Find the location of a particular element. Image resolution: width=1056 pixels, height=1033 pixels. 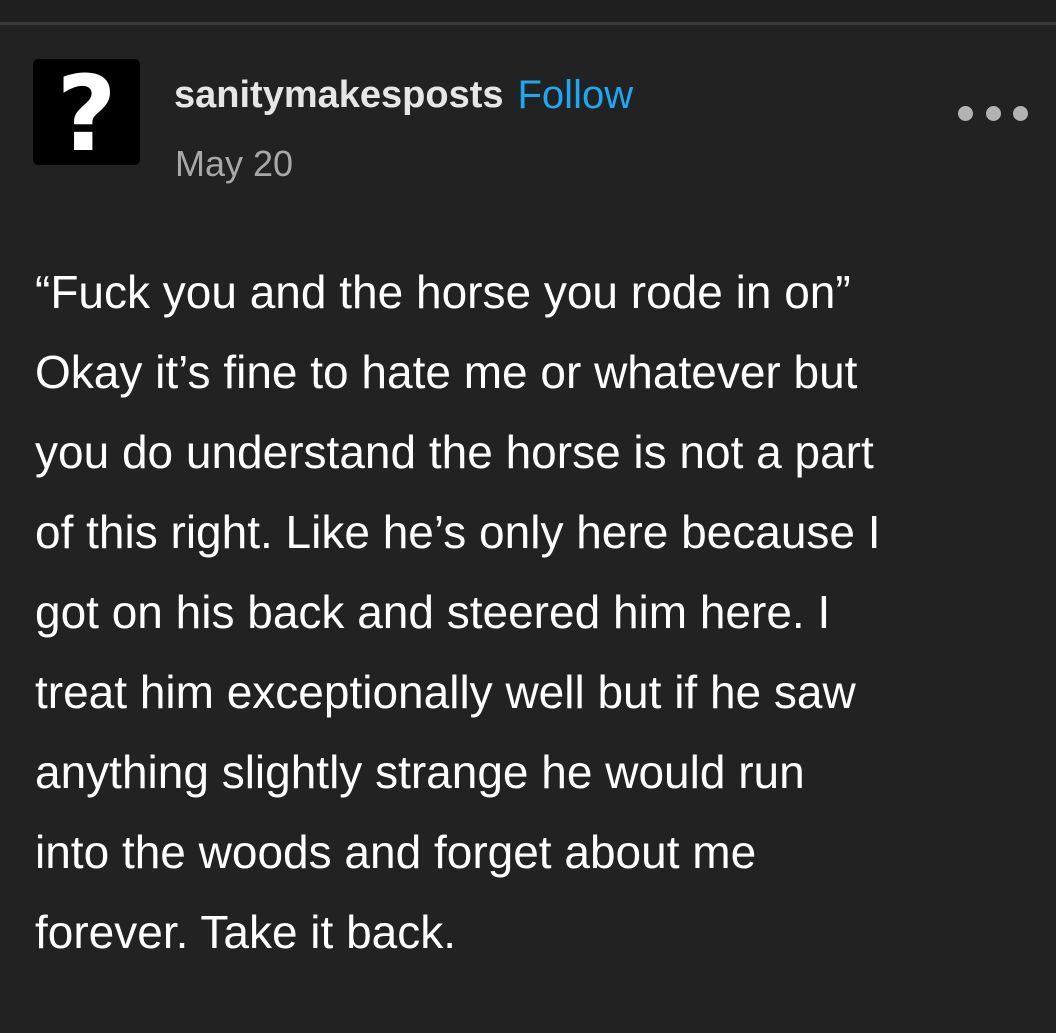

more-options-button is located at coordinates (993, 113).